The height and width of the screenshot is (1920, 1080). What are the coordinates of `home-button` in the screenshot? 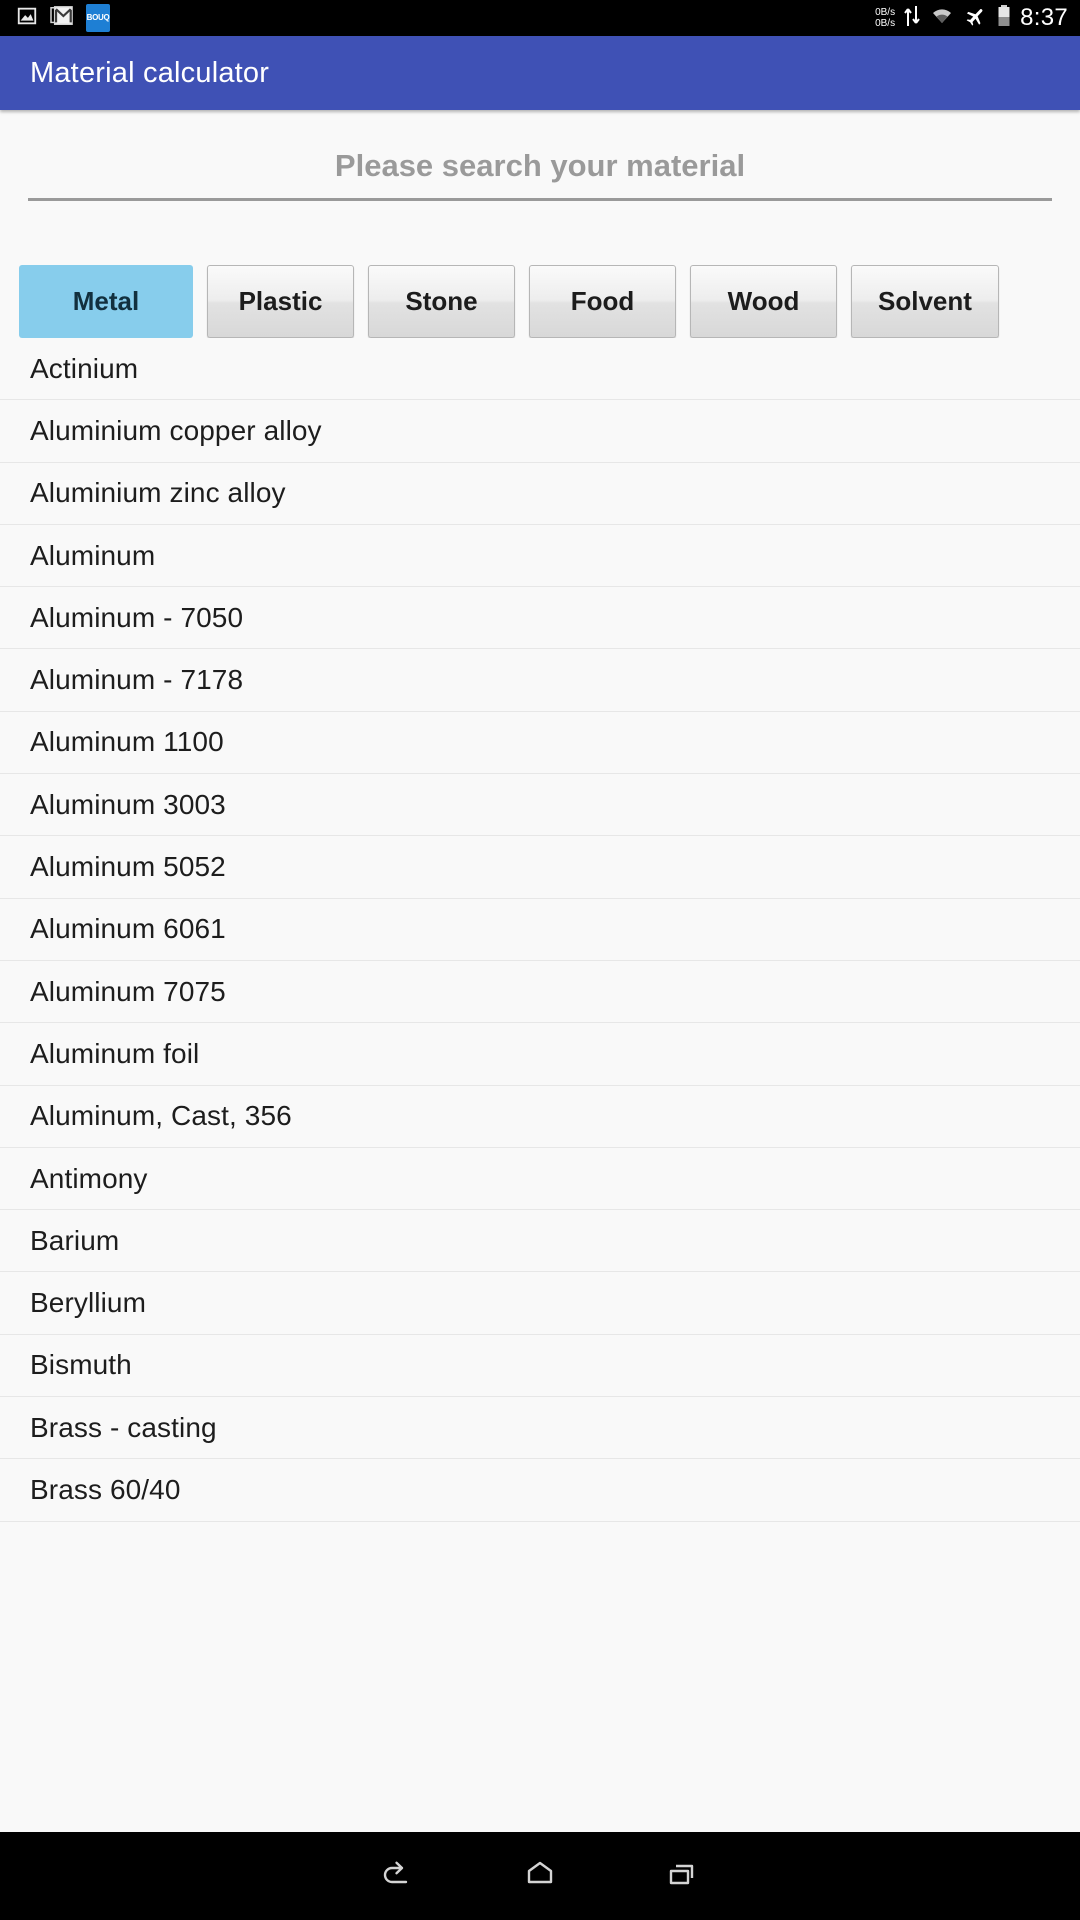 It's located at (540, 1876).